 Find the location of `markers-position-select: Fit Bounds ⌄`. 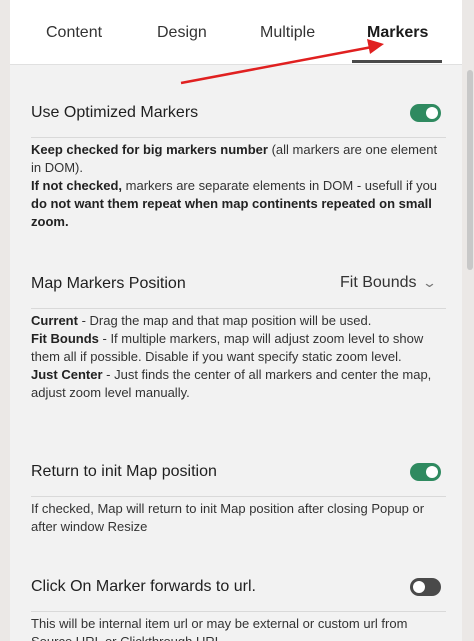

markers-position-select: Fit Bounds ⌄ is located at coordinates (389, 283).